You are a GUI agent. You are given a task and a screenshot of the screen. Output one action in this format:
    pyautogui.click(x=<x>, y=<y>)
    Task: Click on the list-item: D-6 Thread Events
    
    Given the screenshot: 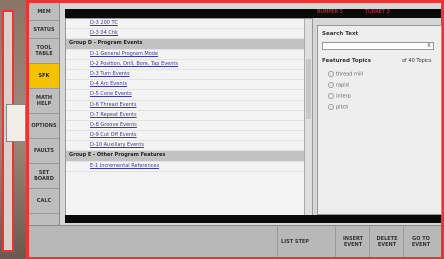 What is the action you would take?
    pyautogui.click(x=189, y=106)
    